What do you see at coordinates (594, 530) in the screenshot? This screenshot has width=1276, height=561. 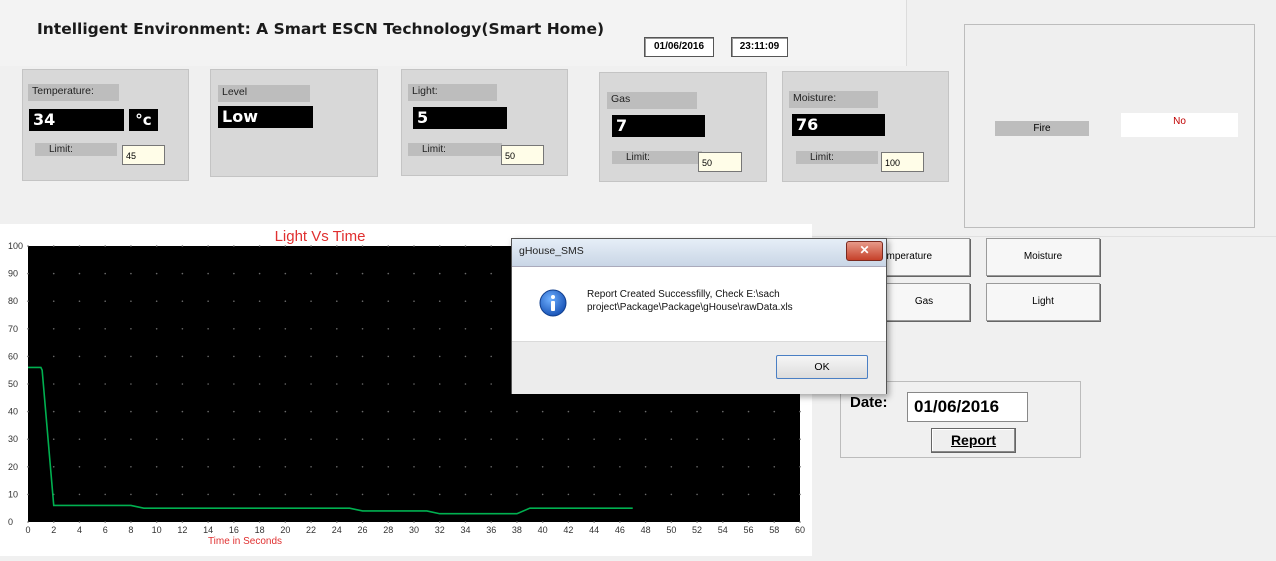 I see `x-tick-label: 44` at bounding box center [594, 530].